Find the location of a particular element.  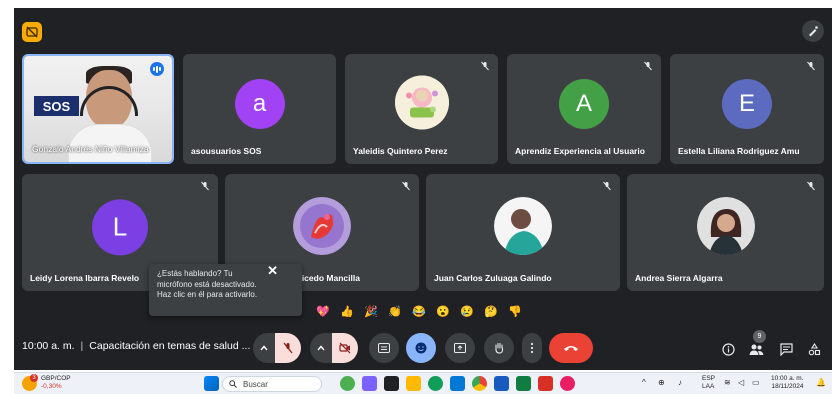

search-icon is located at coordinates (233, 384).